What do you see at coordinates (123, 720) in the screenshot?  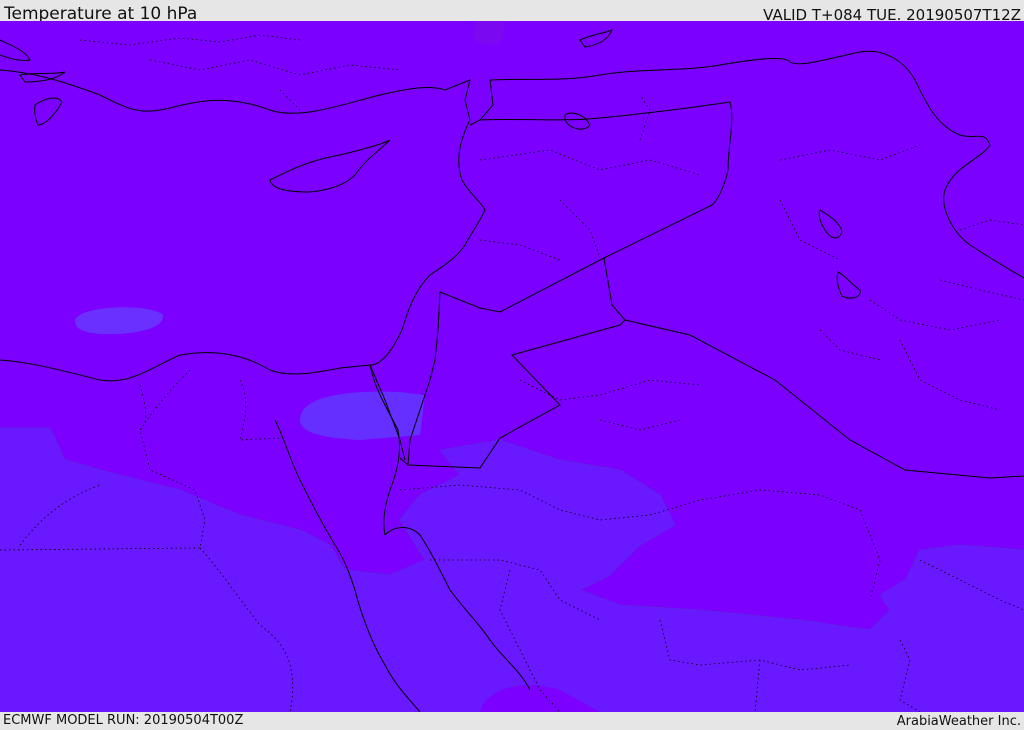 I see `model-run-label: ECMWF MODEL RUN: 20190504T00Z` at bounding box center [123, 720].